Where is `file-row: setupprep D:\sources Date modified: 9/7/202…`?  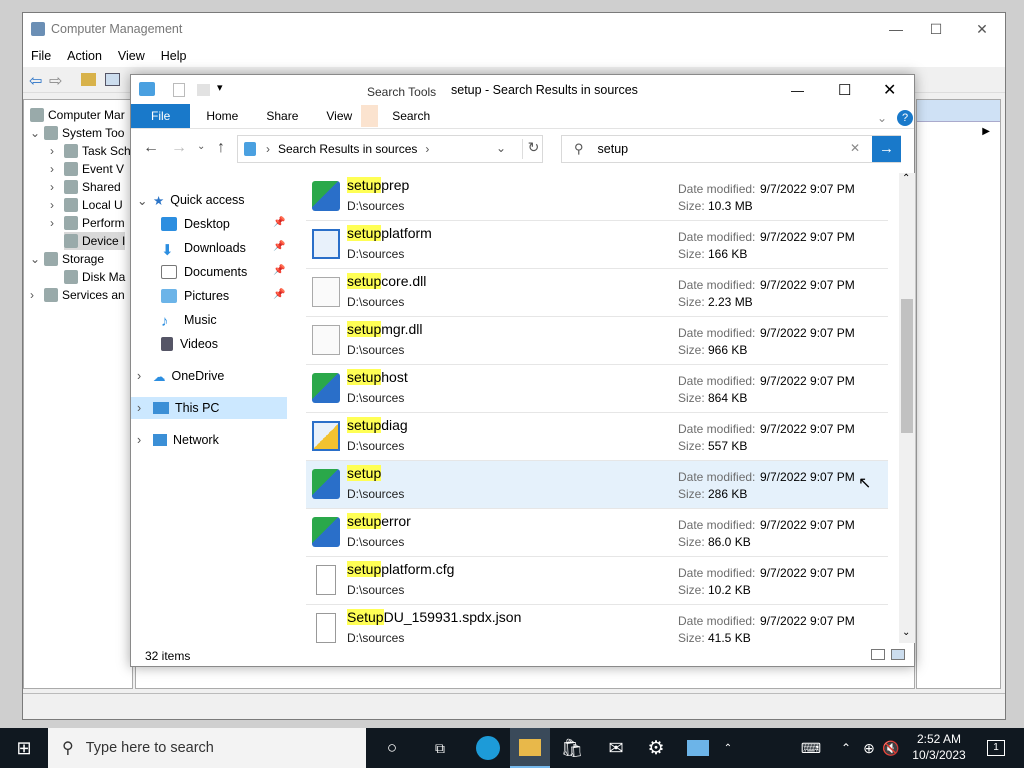
file-row: setupprep D:\sources Date modified: 9/7/202… is located at coordinates (597, 197).